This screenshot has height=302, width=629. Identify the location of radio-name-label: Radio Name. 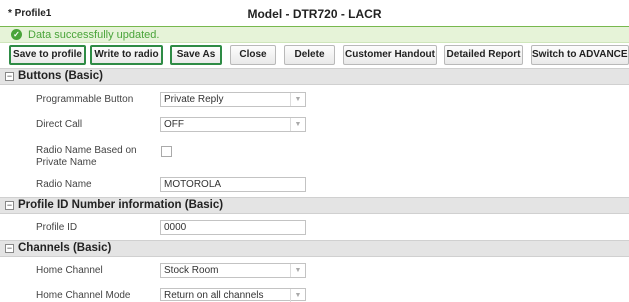
(64, 184).